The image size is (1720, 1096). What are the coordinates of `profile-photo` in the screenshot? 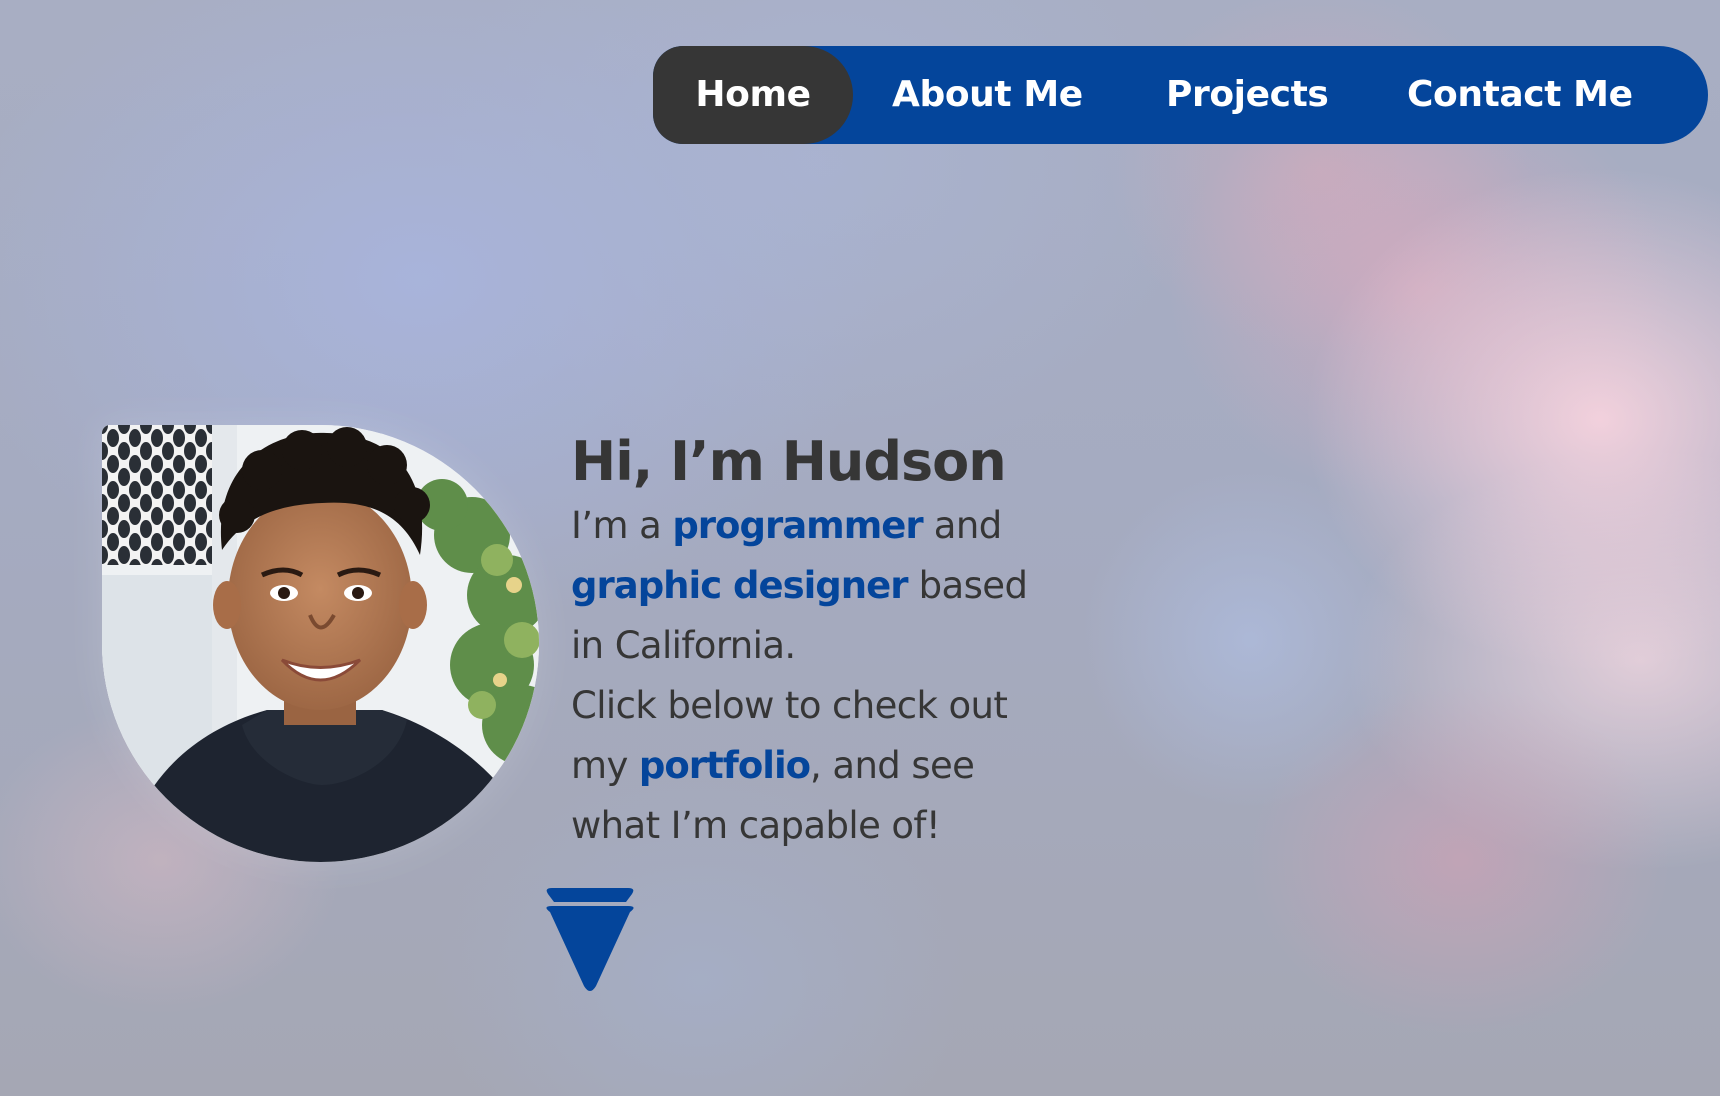 It's located at (320, 643).